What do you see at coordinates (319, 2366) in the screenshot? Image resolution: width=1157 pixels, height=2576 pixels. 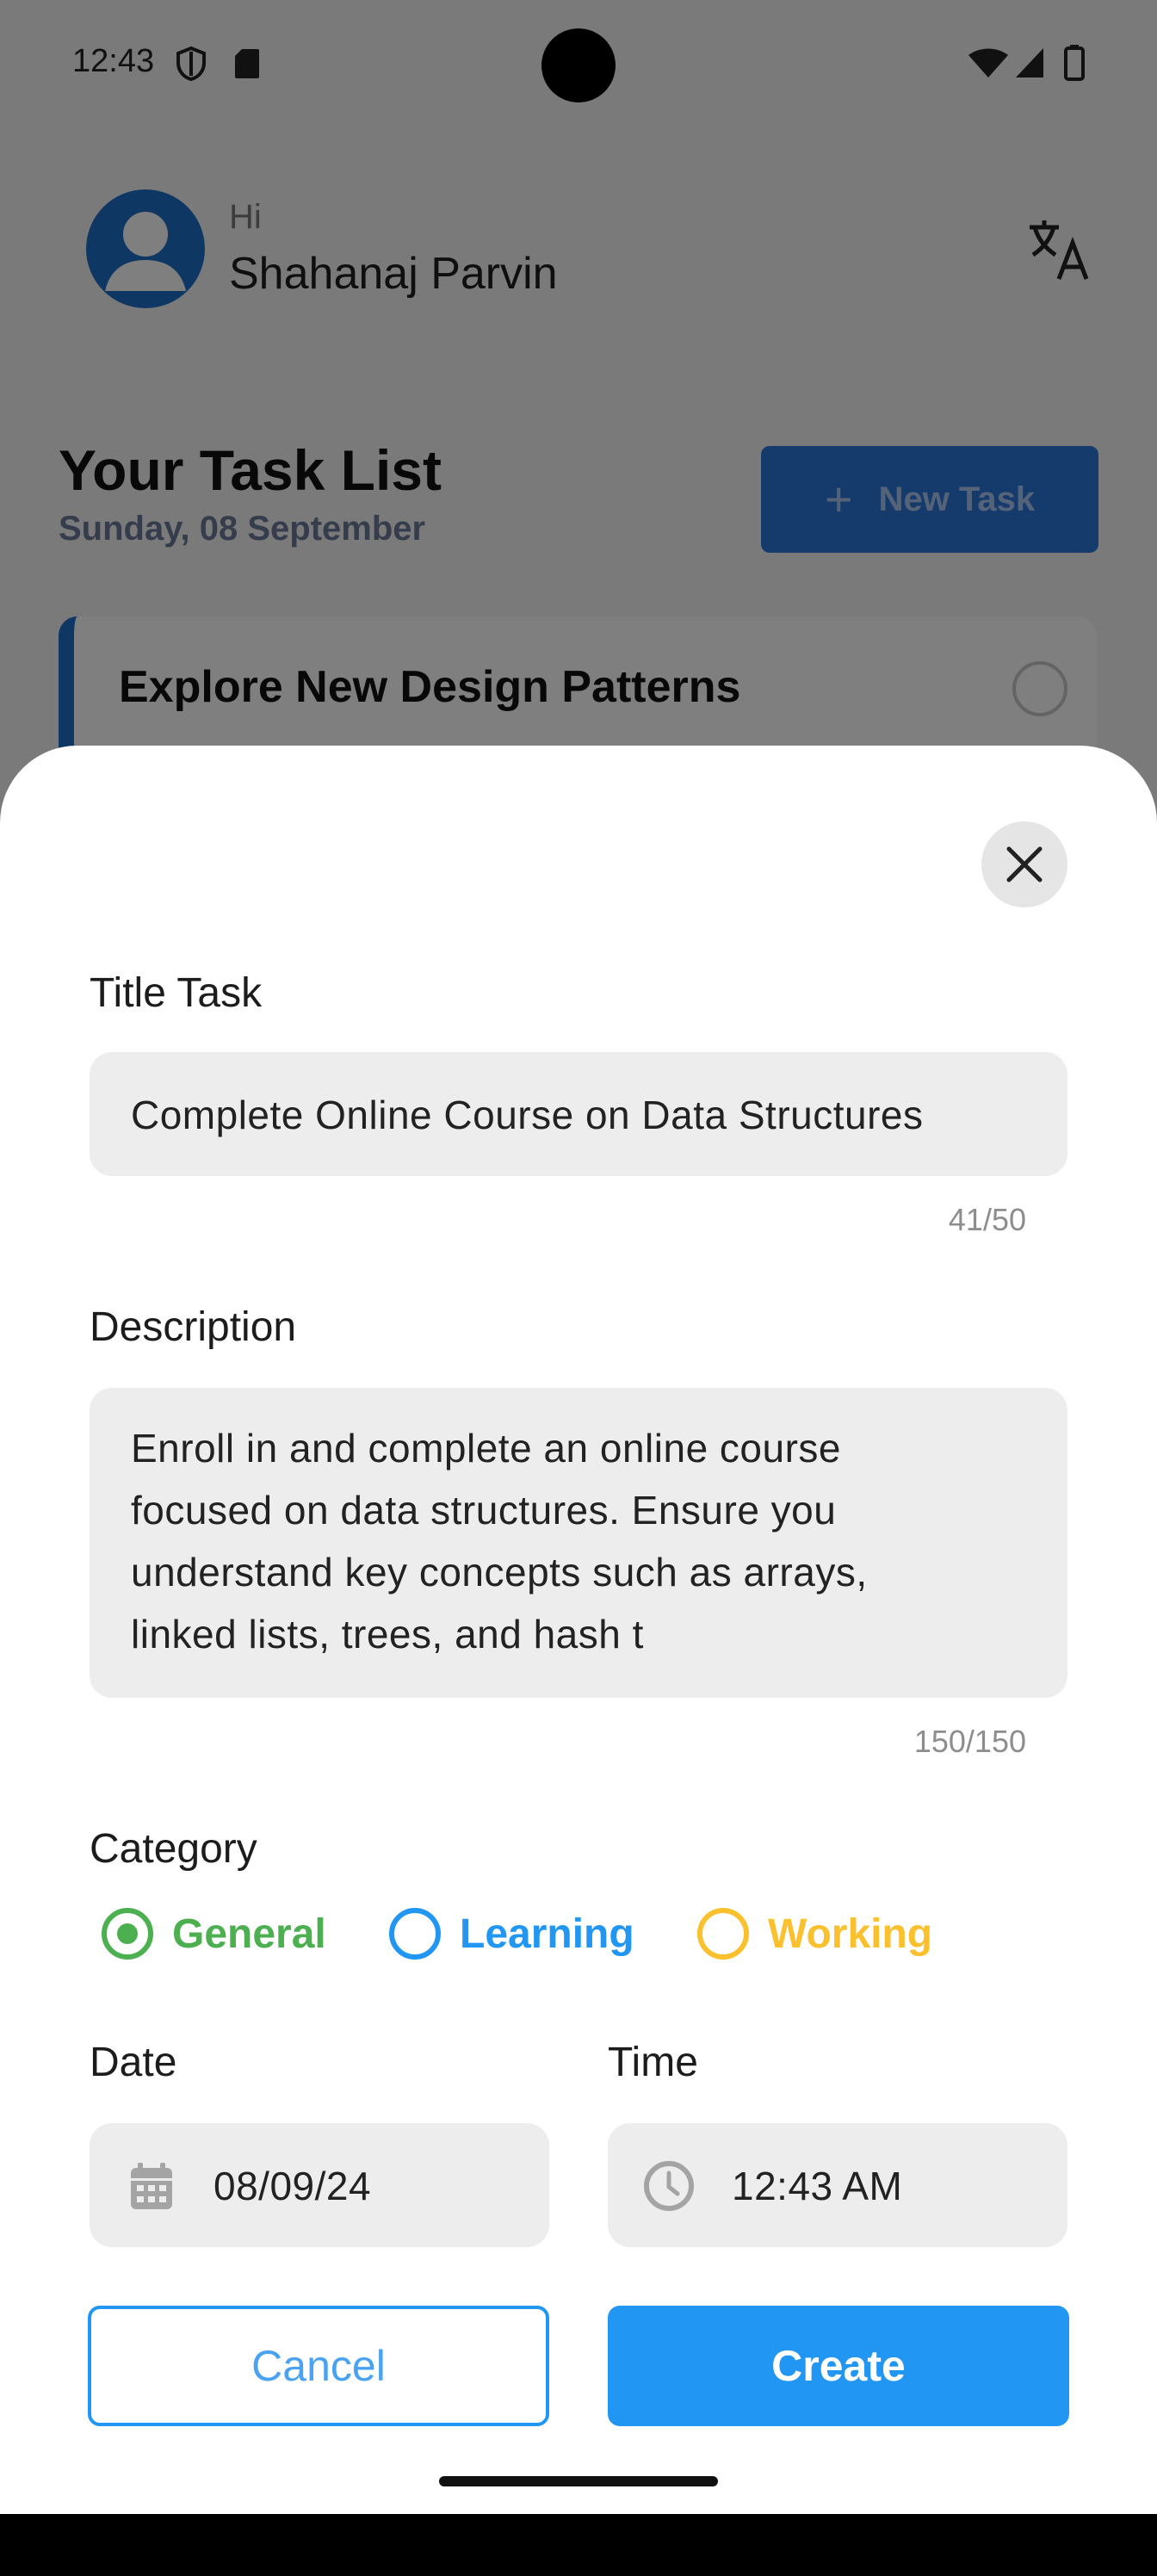 I see `cancel-button: Cancel` at bounding box center [319, 2366].